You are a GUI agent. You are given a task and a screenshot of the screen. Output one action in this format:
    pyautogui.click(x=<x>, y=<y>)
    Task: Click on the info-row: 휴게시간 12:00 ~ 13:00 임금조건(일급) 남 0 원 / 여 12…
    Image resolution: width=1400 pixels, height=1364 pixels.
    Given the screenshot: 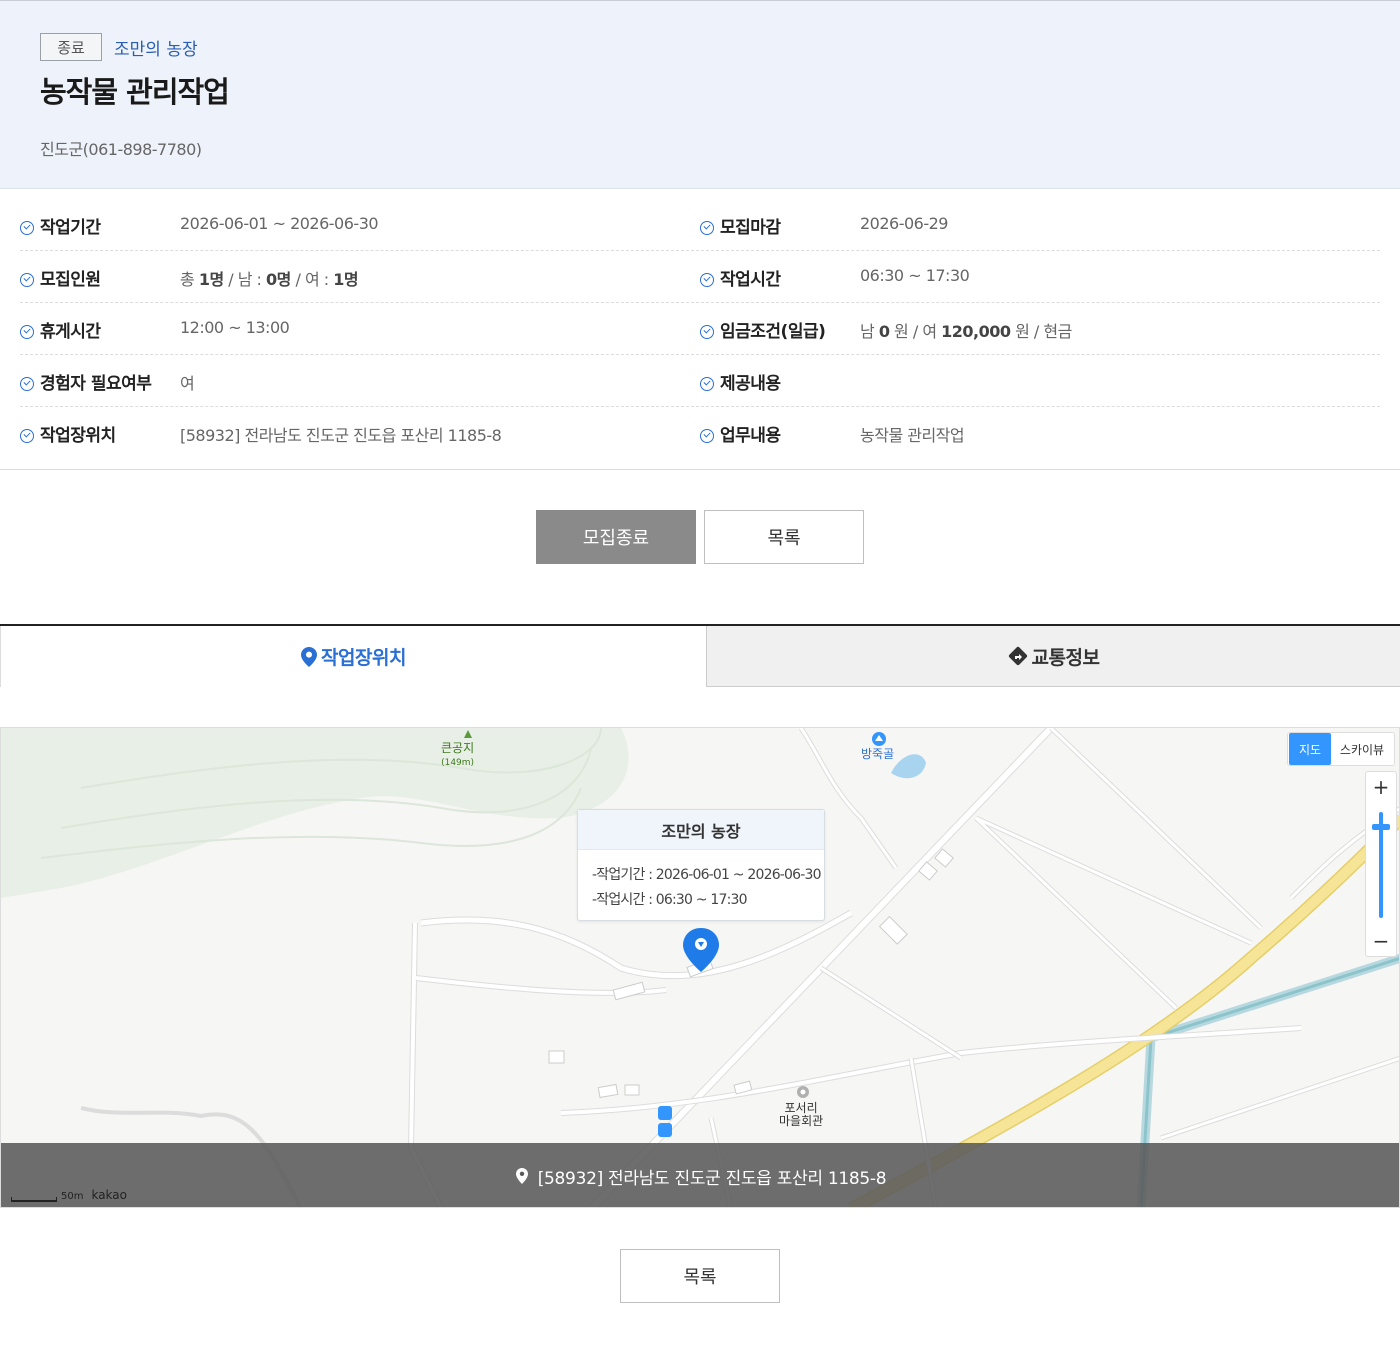 What is the action you would take?
    pyautogui.click(x=700, y=329)
    